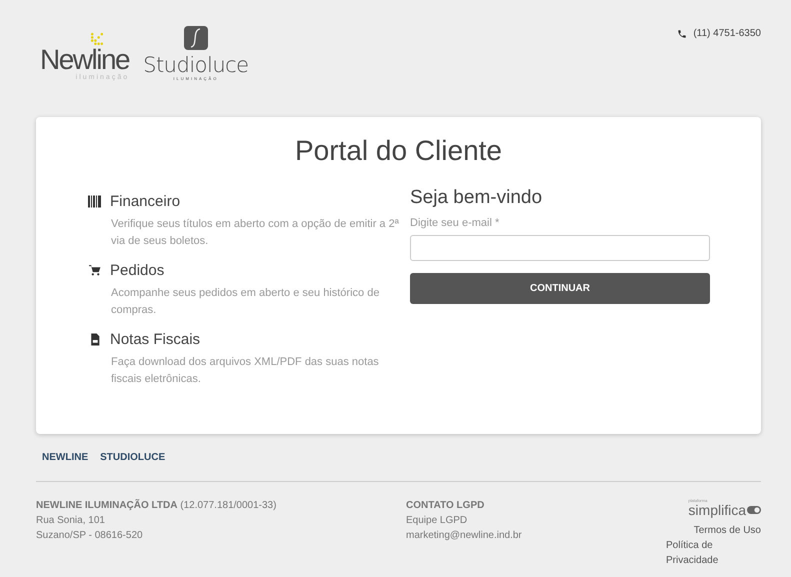 The image size is (791, 577). I want to click on feature-title: Notas Fiscais, so click(155, 339).